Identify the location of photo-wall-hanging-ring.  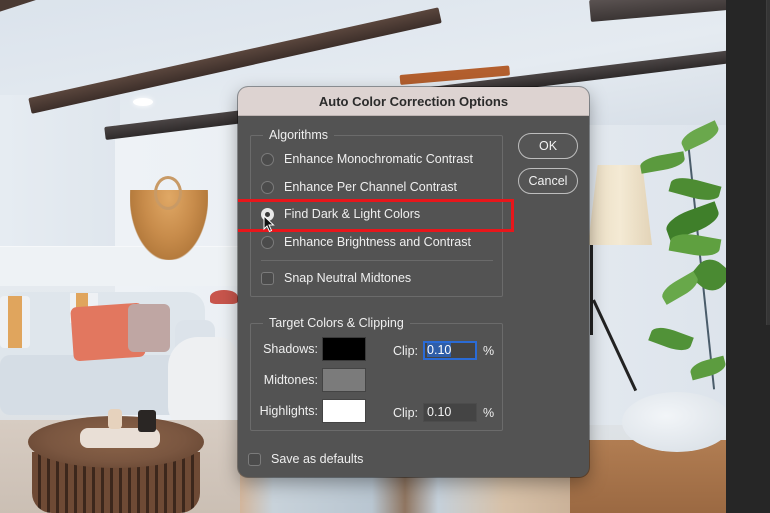
(168, 193).